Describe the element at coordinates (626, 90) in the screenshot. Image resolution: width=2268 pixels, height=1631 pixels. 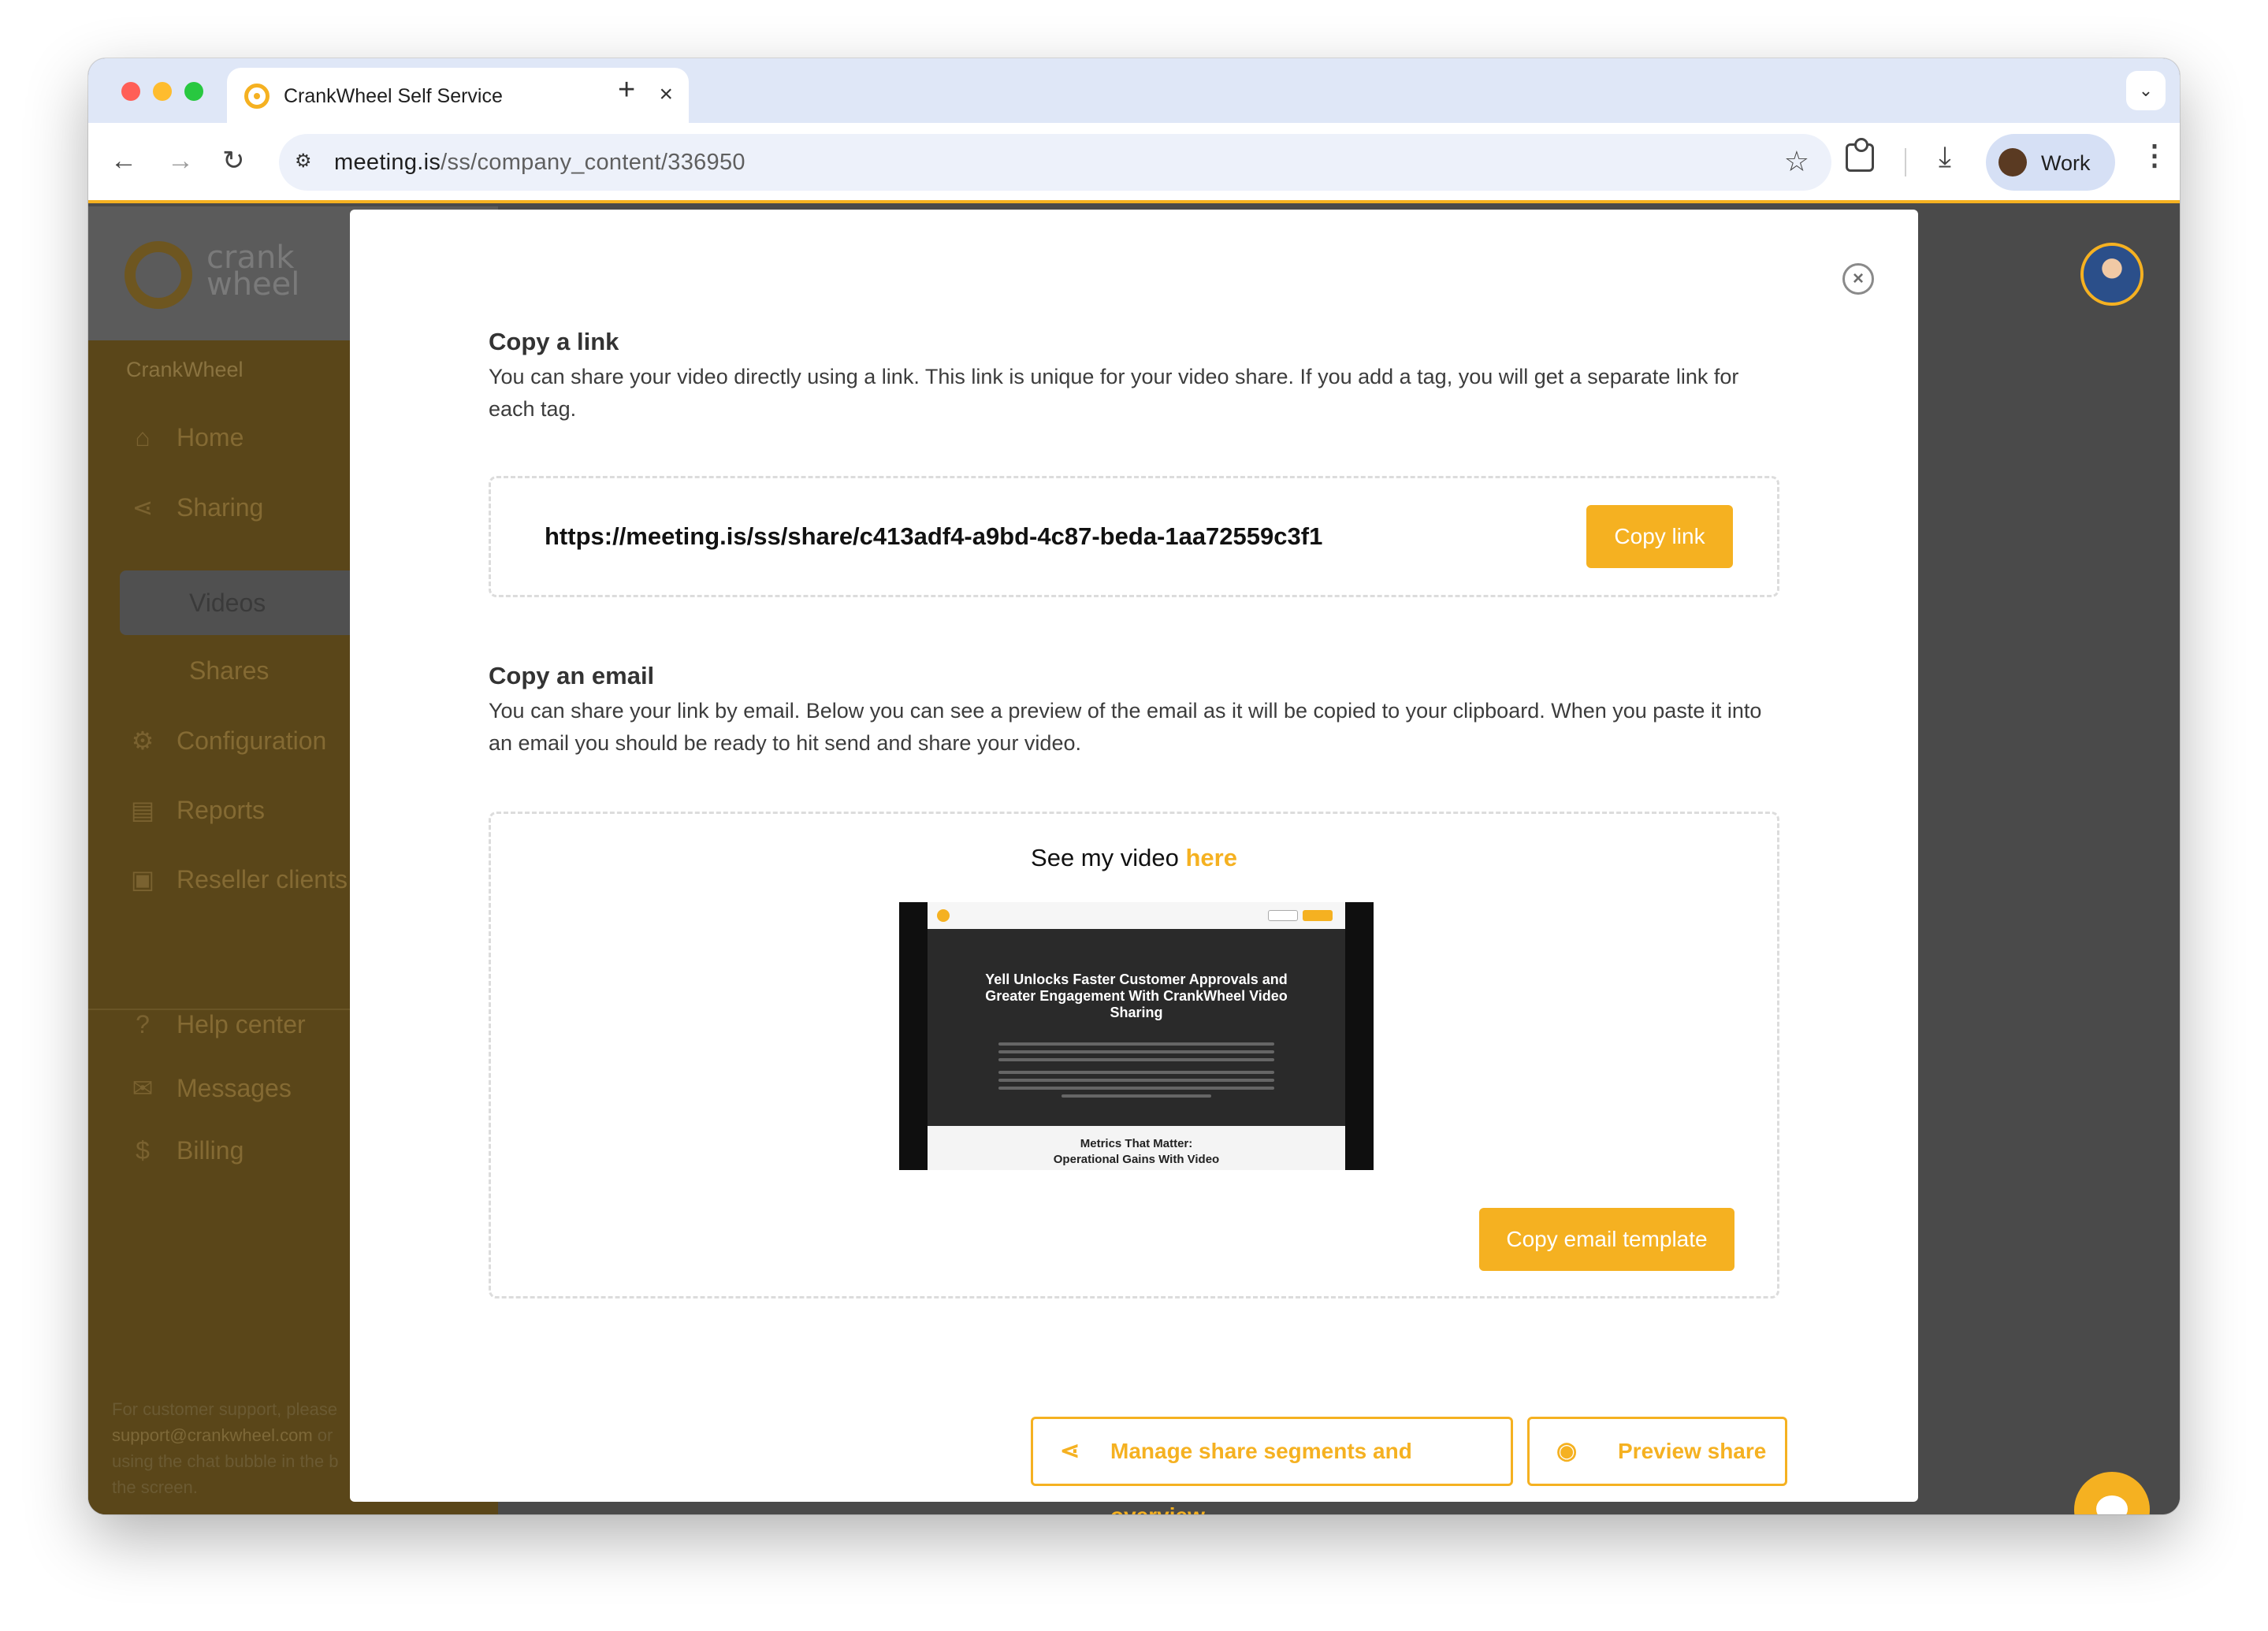
I see `new-tab-button: +` at that location.